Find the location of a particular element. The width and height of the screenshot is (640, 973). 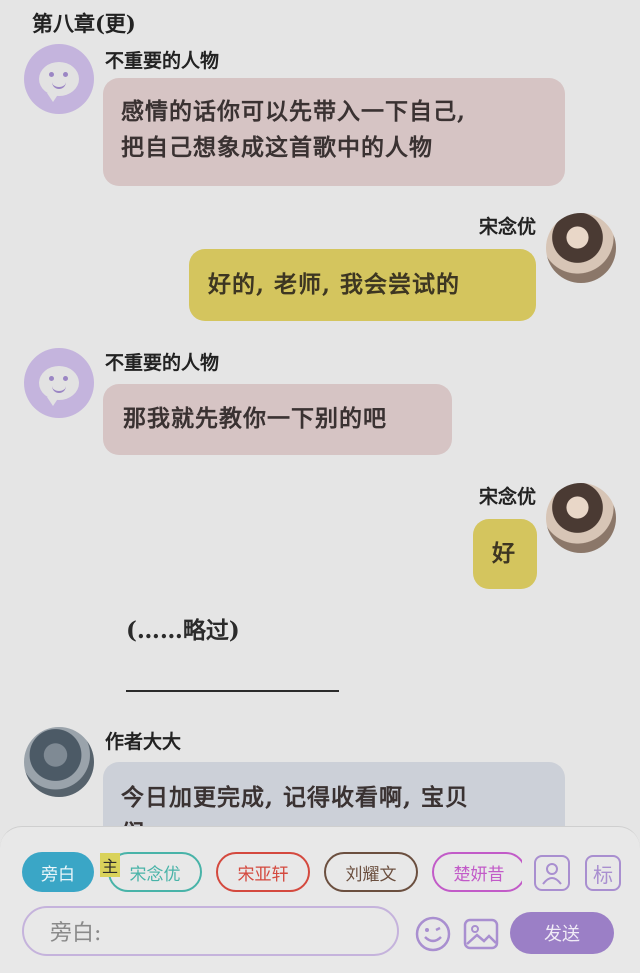

message-text-line: 今日加更完成, 记得收看啊, 宝贝 is located at coordinates (295, 797).